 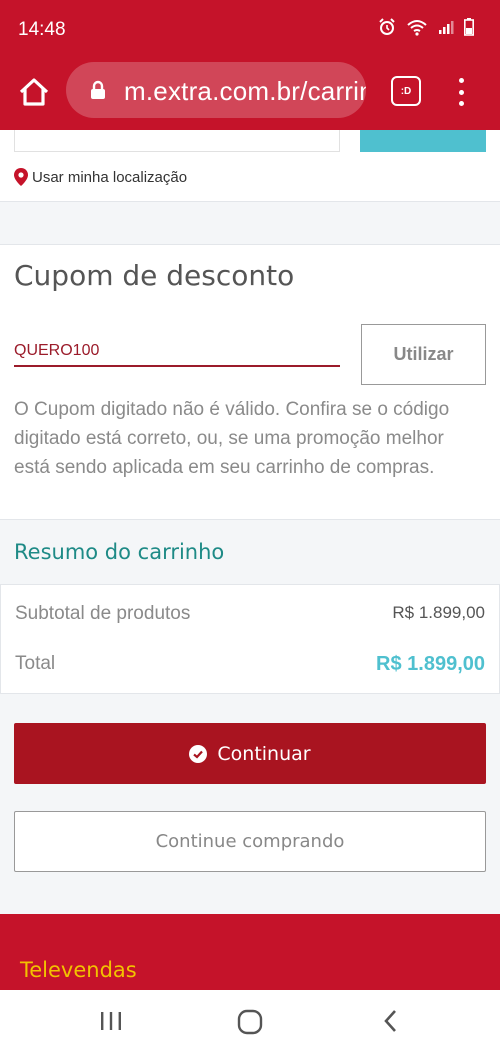 What do you see at coordinates (177, 347) in the screenshot?
I see `coupon-input` at bounding box center [177, 347].